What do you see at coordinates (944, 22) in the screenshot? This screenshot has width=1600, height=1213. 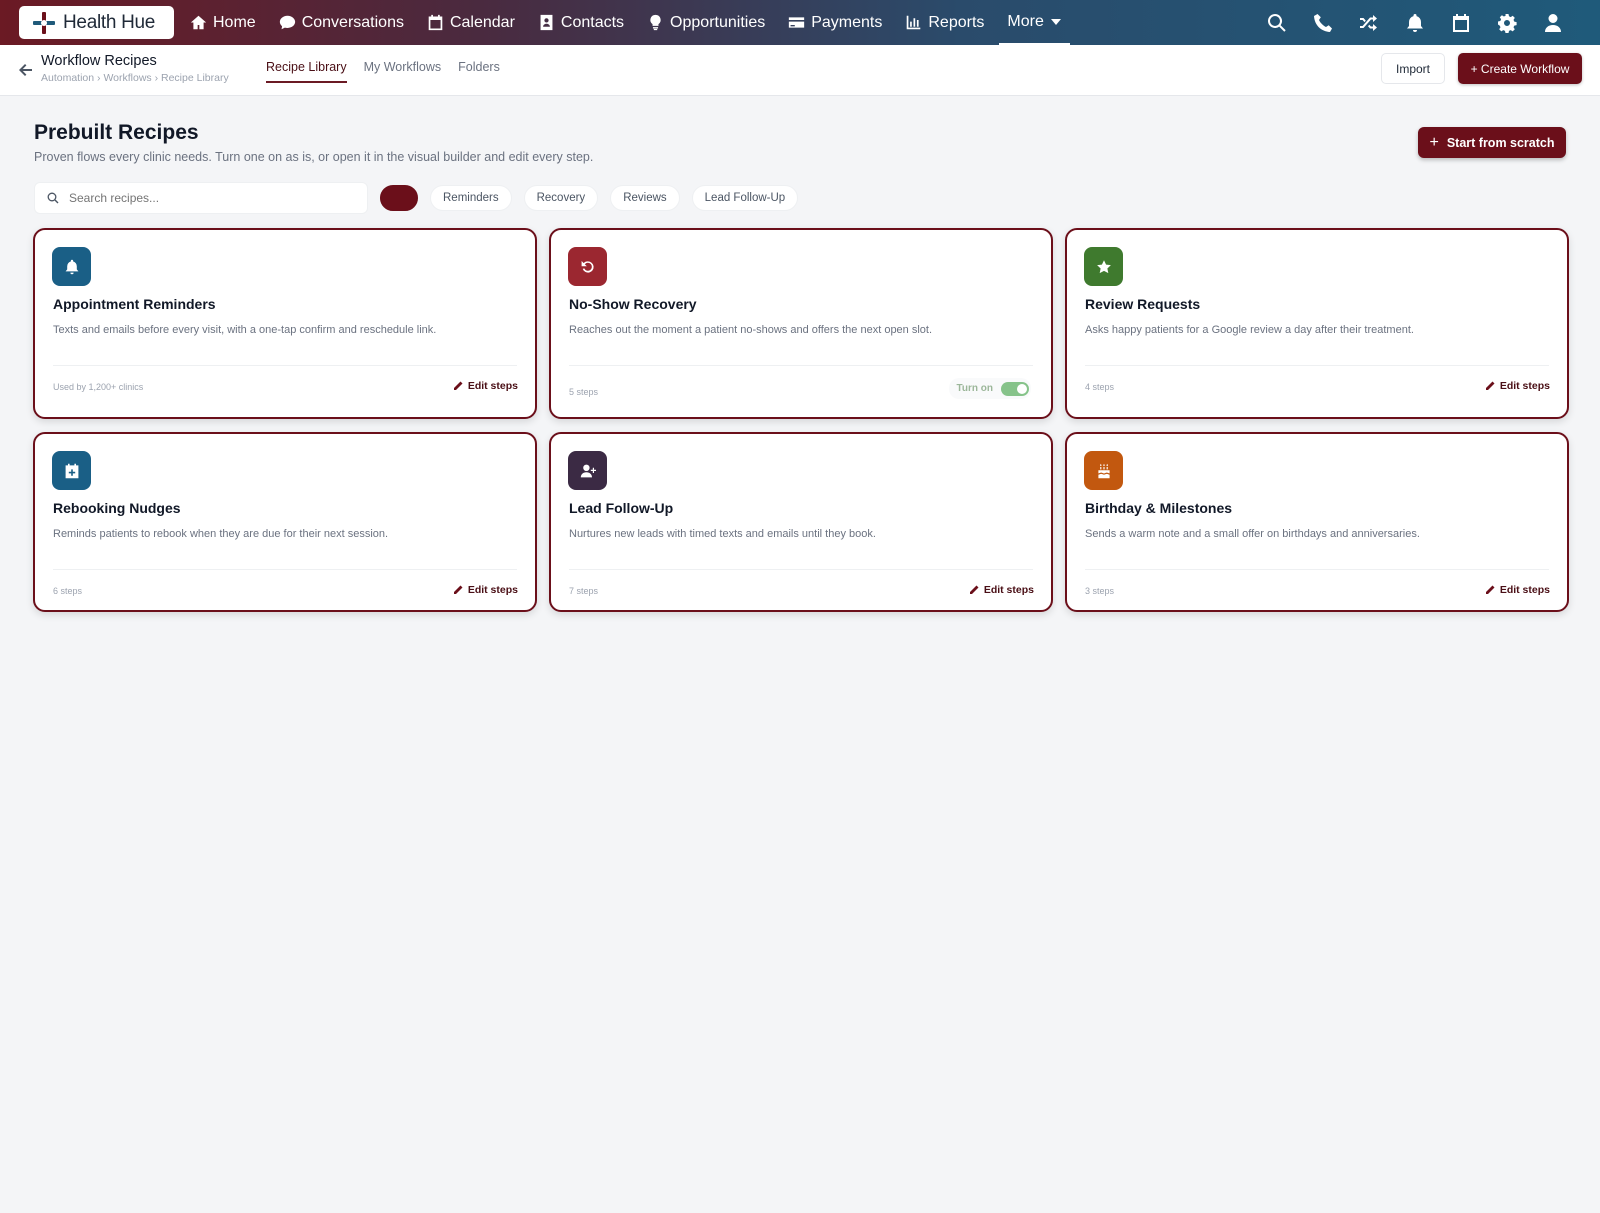 I see `nav-item-reports: Reports` at bounding box center [944, 22].